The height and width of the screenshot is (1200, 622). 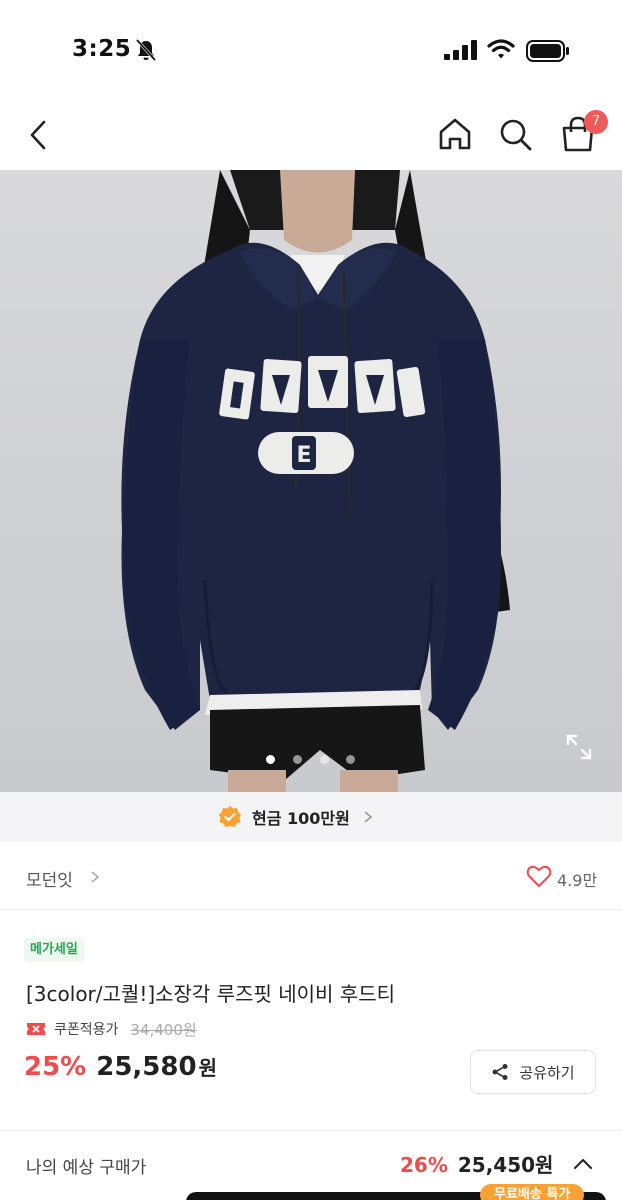 What do you see at coordinates (577, 880) in the screenshot?
I see `like-count: 4.9만` at bounding box center [577, 880].